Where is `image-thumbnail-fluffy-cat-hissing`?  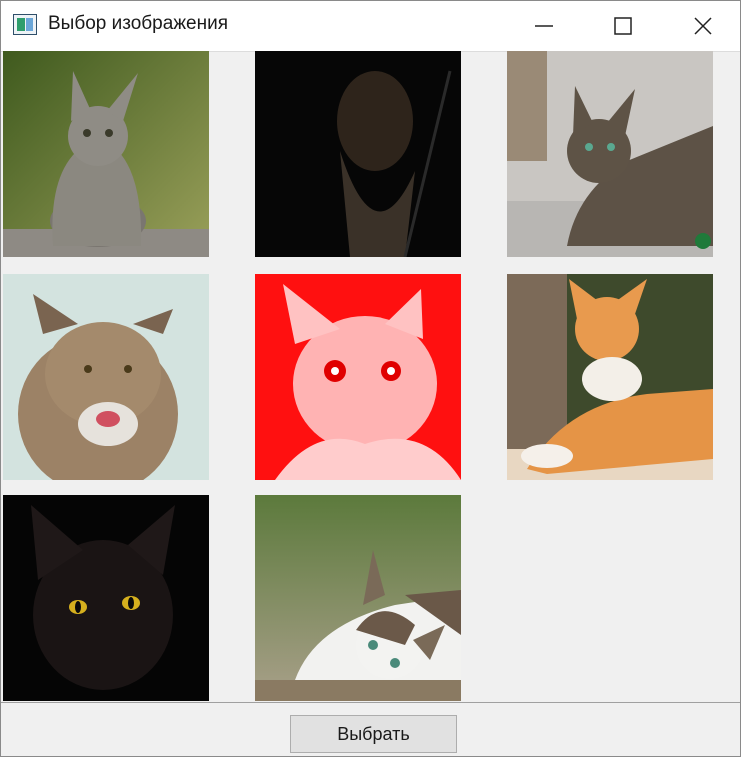
image-thumbnail-fluffy-cat-hissing is located at coordinates (106, 377).